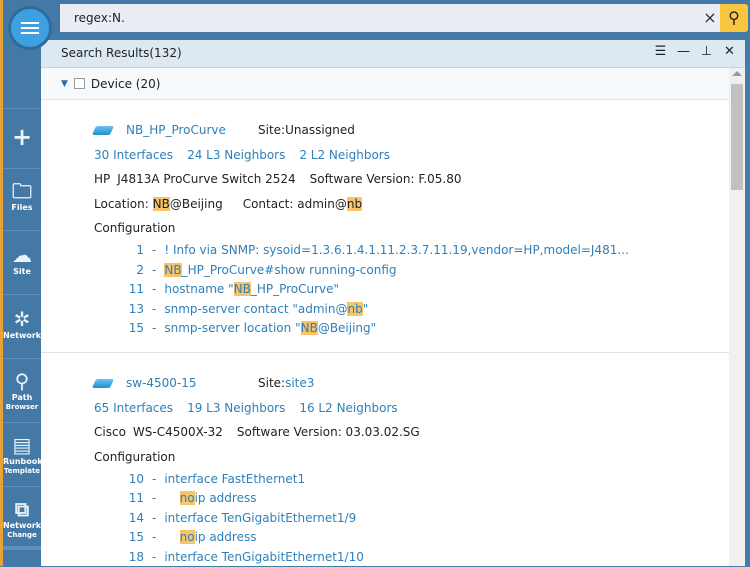 The width and height of the screenshot is (750, 567). I want to click on plus-icon: +, so click(22, 137).